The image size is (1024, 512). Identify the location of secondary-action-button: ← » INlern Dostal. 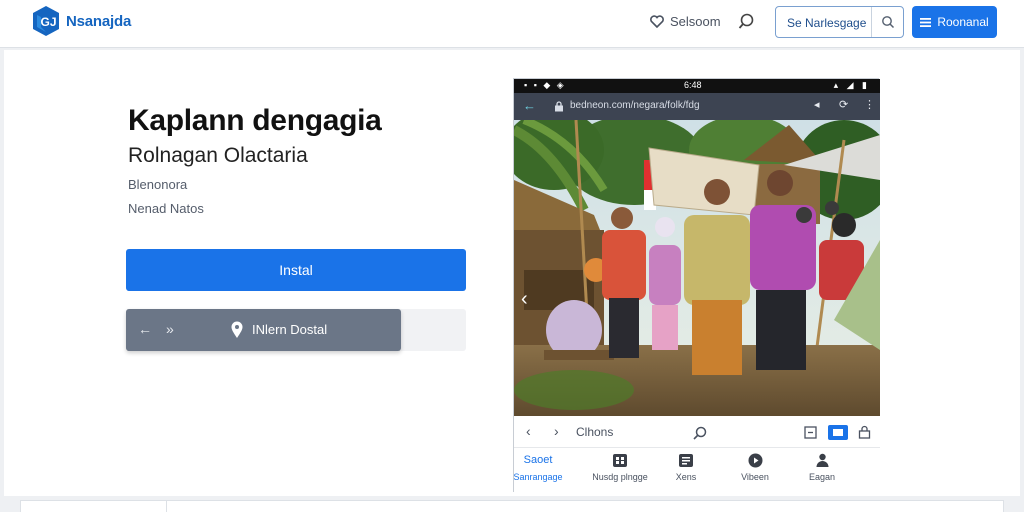
(263, 330).